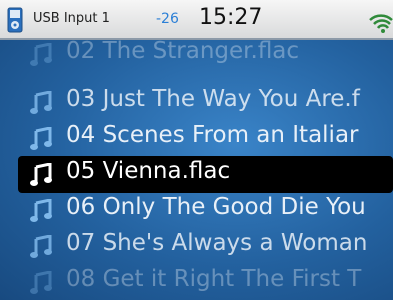  What do you see at coordinates (167, 19) in the screenshot?
I see `volume-level: -26` at bounding box center [167, 19].